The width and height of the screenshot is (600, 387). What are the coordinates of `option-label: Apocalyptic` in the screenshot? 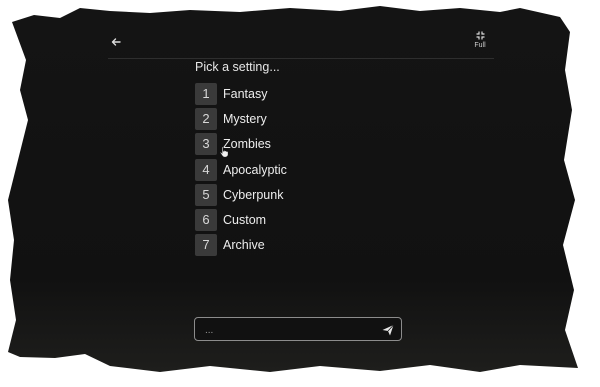 It's located at (255, 169).